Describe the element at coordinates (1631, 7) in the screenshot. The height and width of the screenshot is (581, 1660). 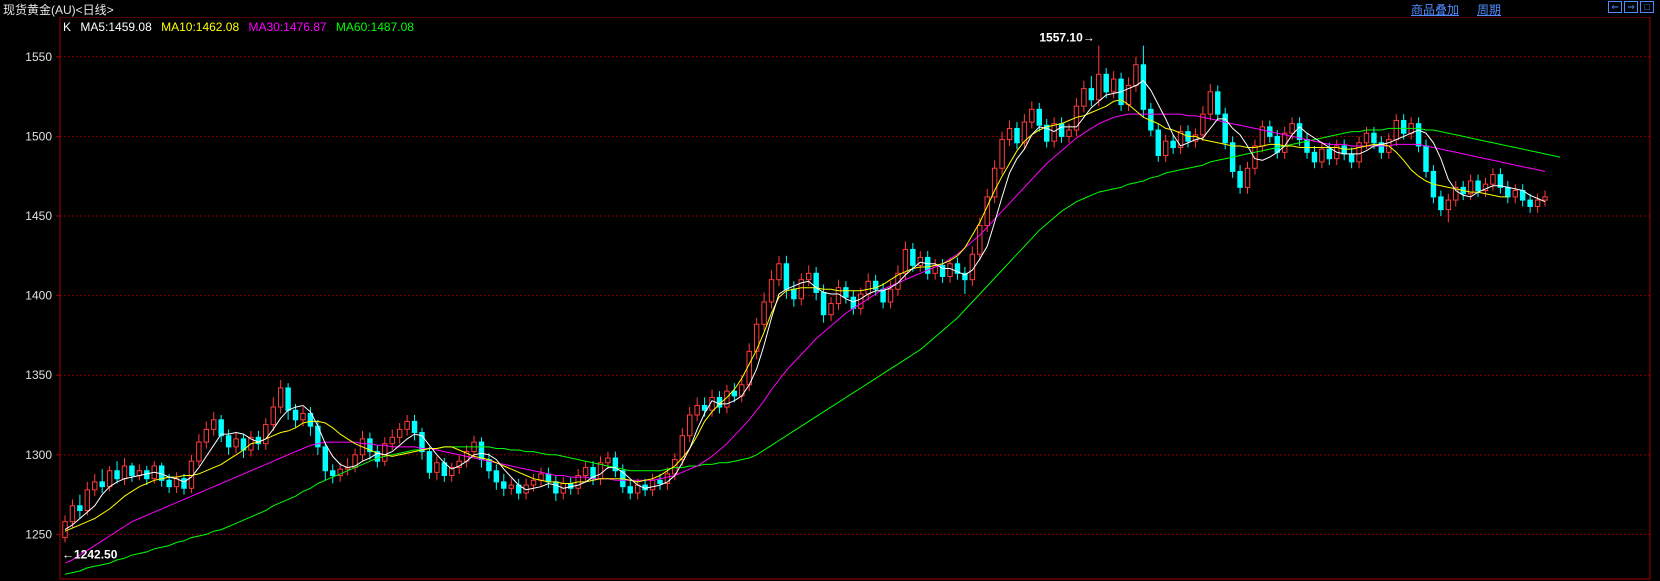
I see `scroll-right-button: ⇒` at that location.